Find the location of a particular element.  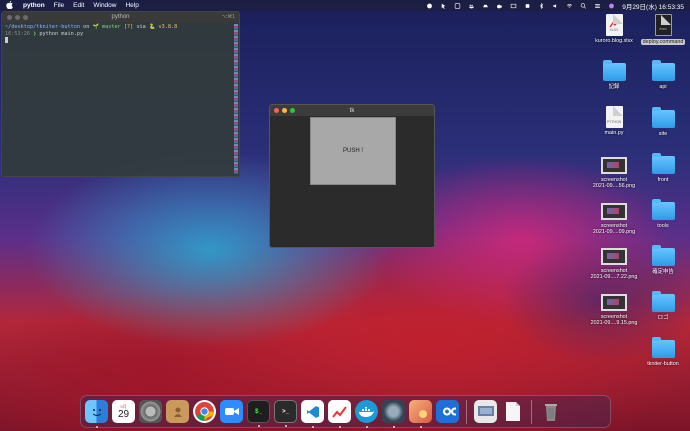

downloads-stack-icon is located at coordinates (485, 411).